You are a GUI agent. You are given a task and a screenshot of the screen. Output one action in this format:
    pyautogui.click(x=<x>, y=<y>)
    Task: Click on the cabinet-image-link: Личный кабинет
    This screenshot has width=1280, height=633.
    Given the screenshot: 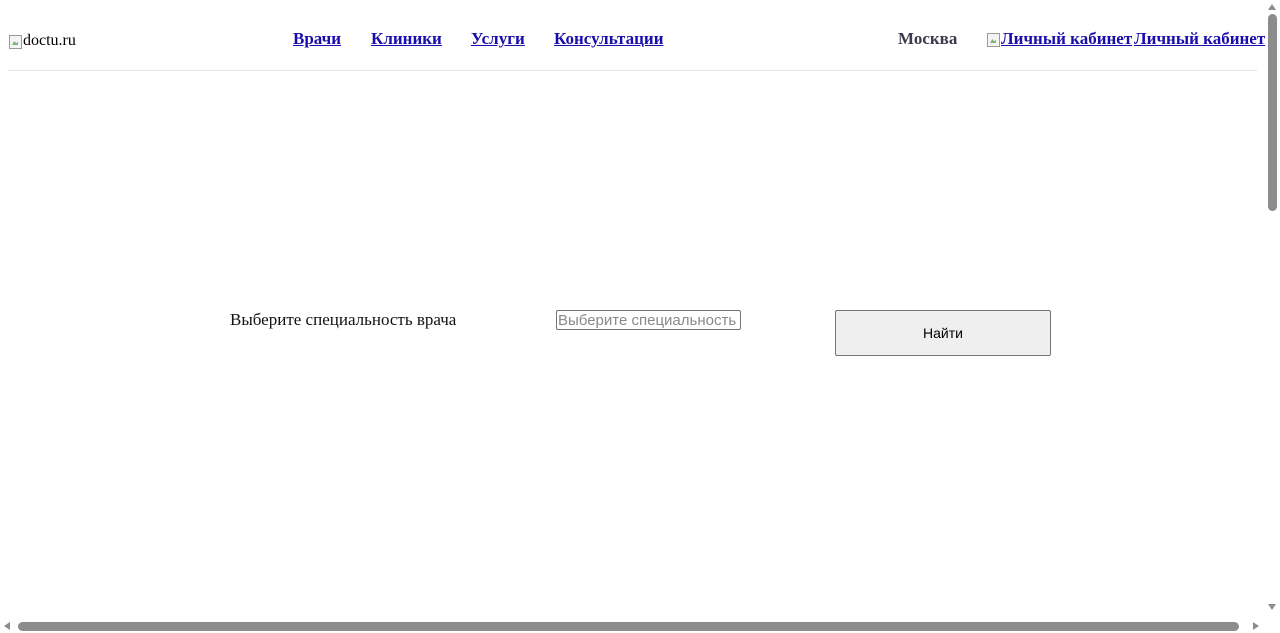 What is the action you would take?
    pyautogui.click(x=1059, y=39)
    